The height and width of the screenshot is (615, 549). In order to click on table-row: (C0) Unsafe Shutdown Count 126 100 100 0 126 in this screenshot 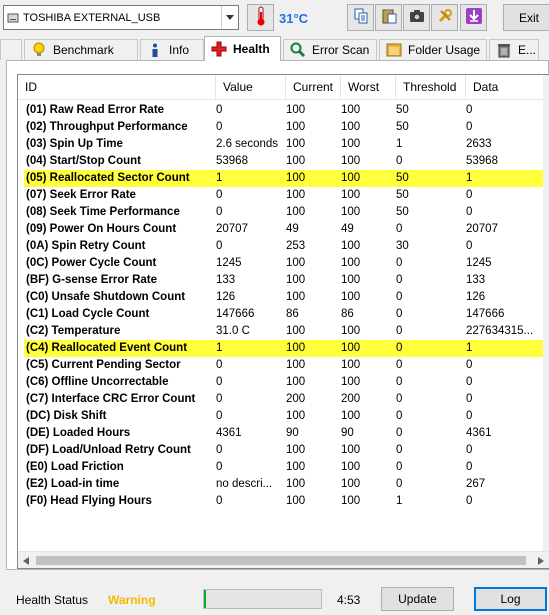, I will do `click(286, 297)`.